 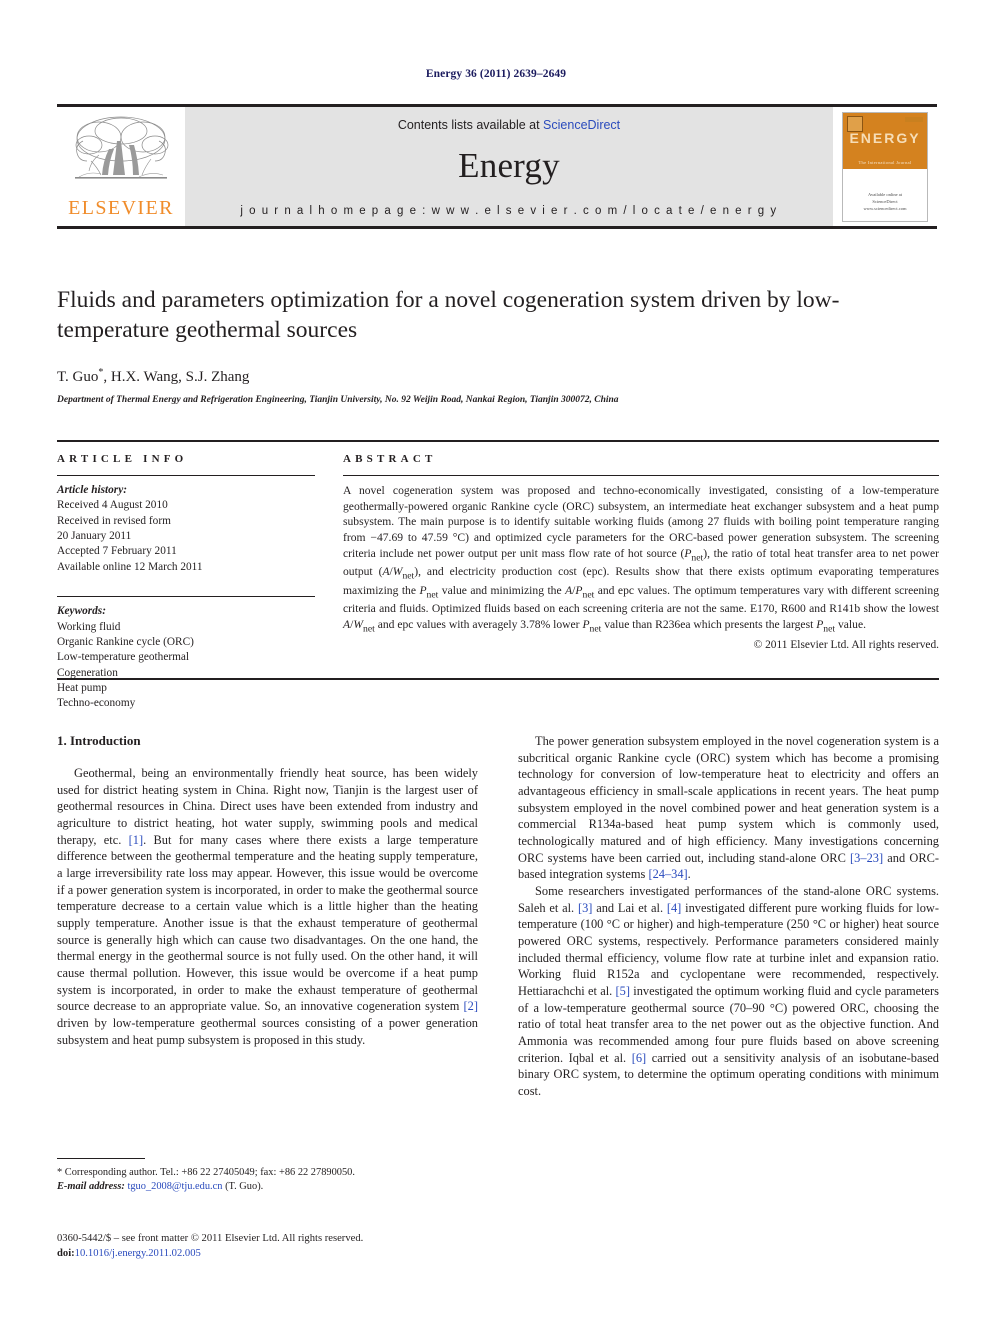 I want to click on body-column-gap, so click(x=498, y=916).